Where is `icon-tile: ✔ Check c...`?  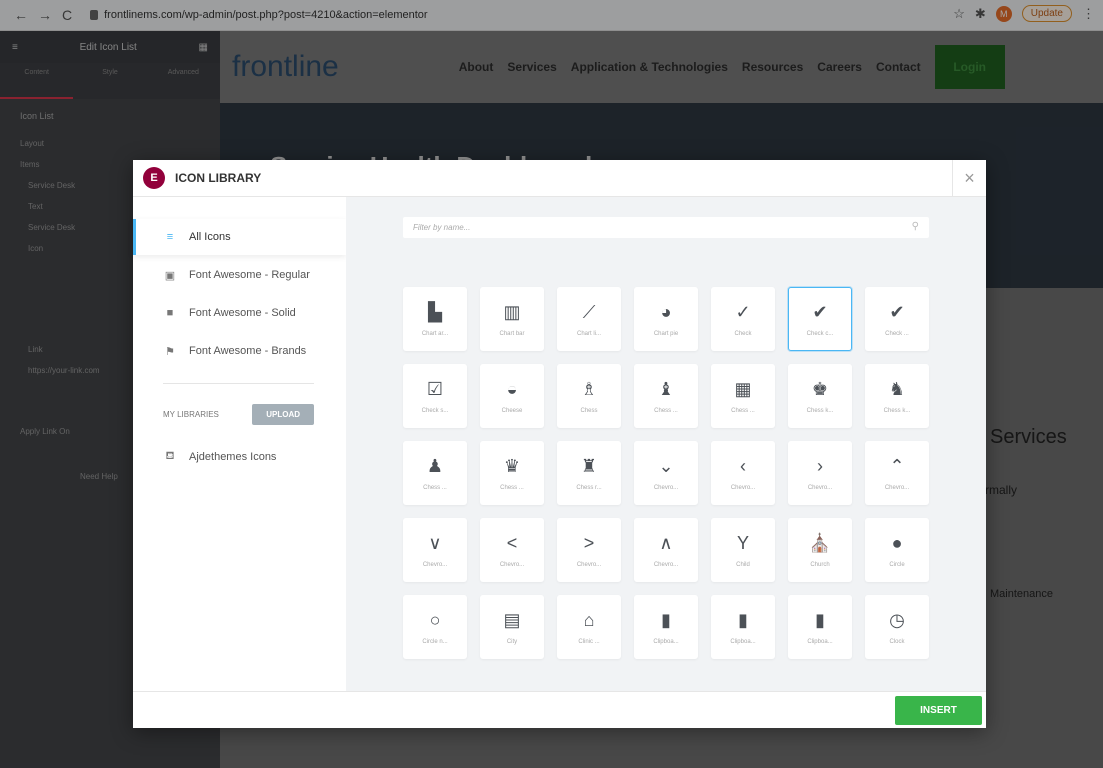
icon-tile: ✔ Check c... is located at coordinates (820, 319).